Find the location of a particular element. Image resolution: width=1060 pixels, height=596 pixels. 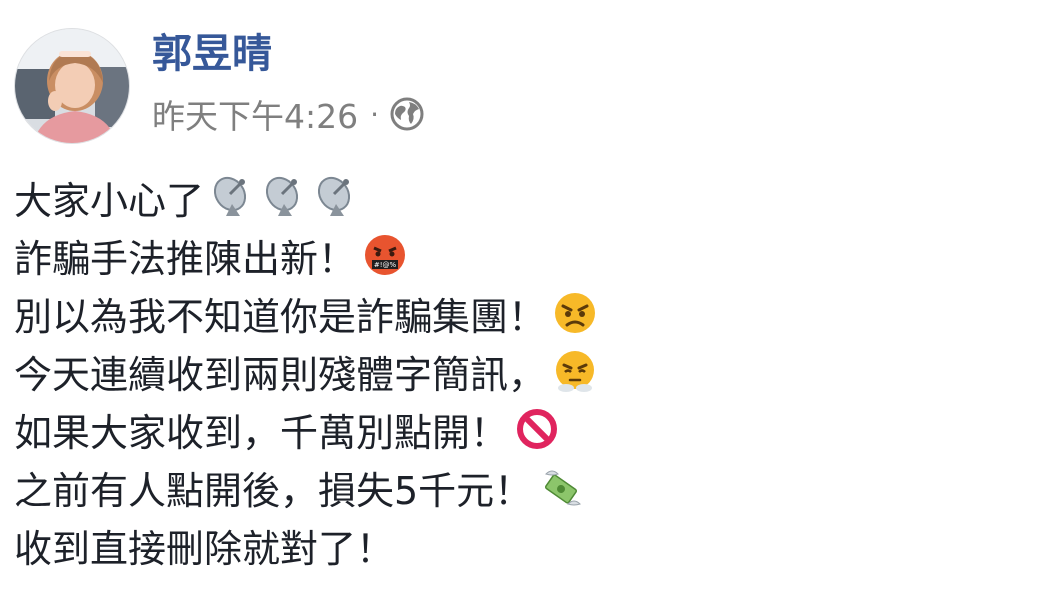

post-line: 之前有人點開後，損失5千元！ is located at coordinates (529, 487).